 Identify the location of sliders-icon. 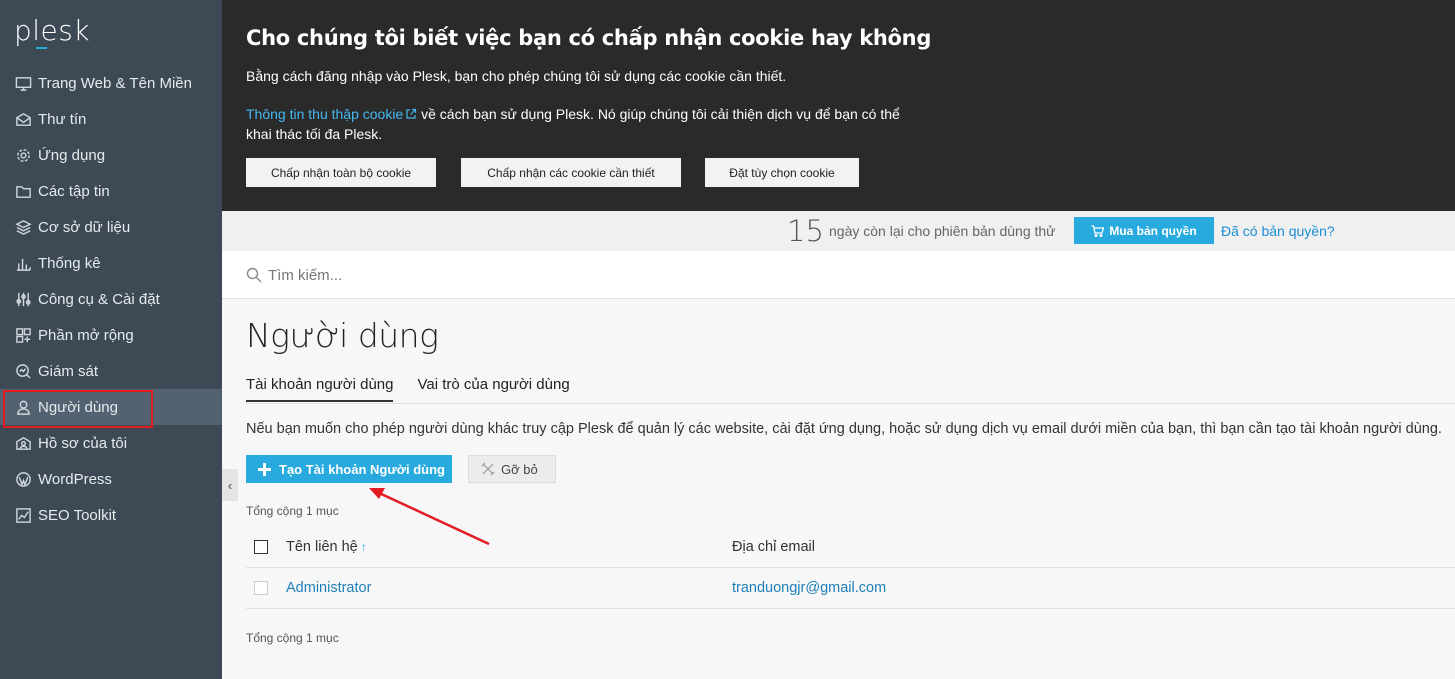
(23, 299).